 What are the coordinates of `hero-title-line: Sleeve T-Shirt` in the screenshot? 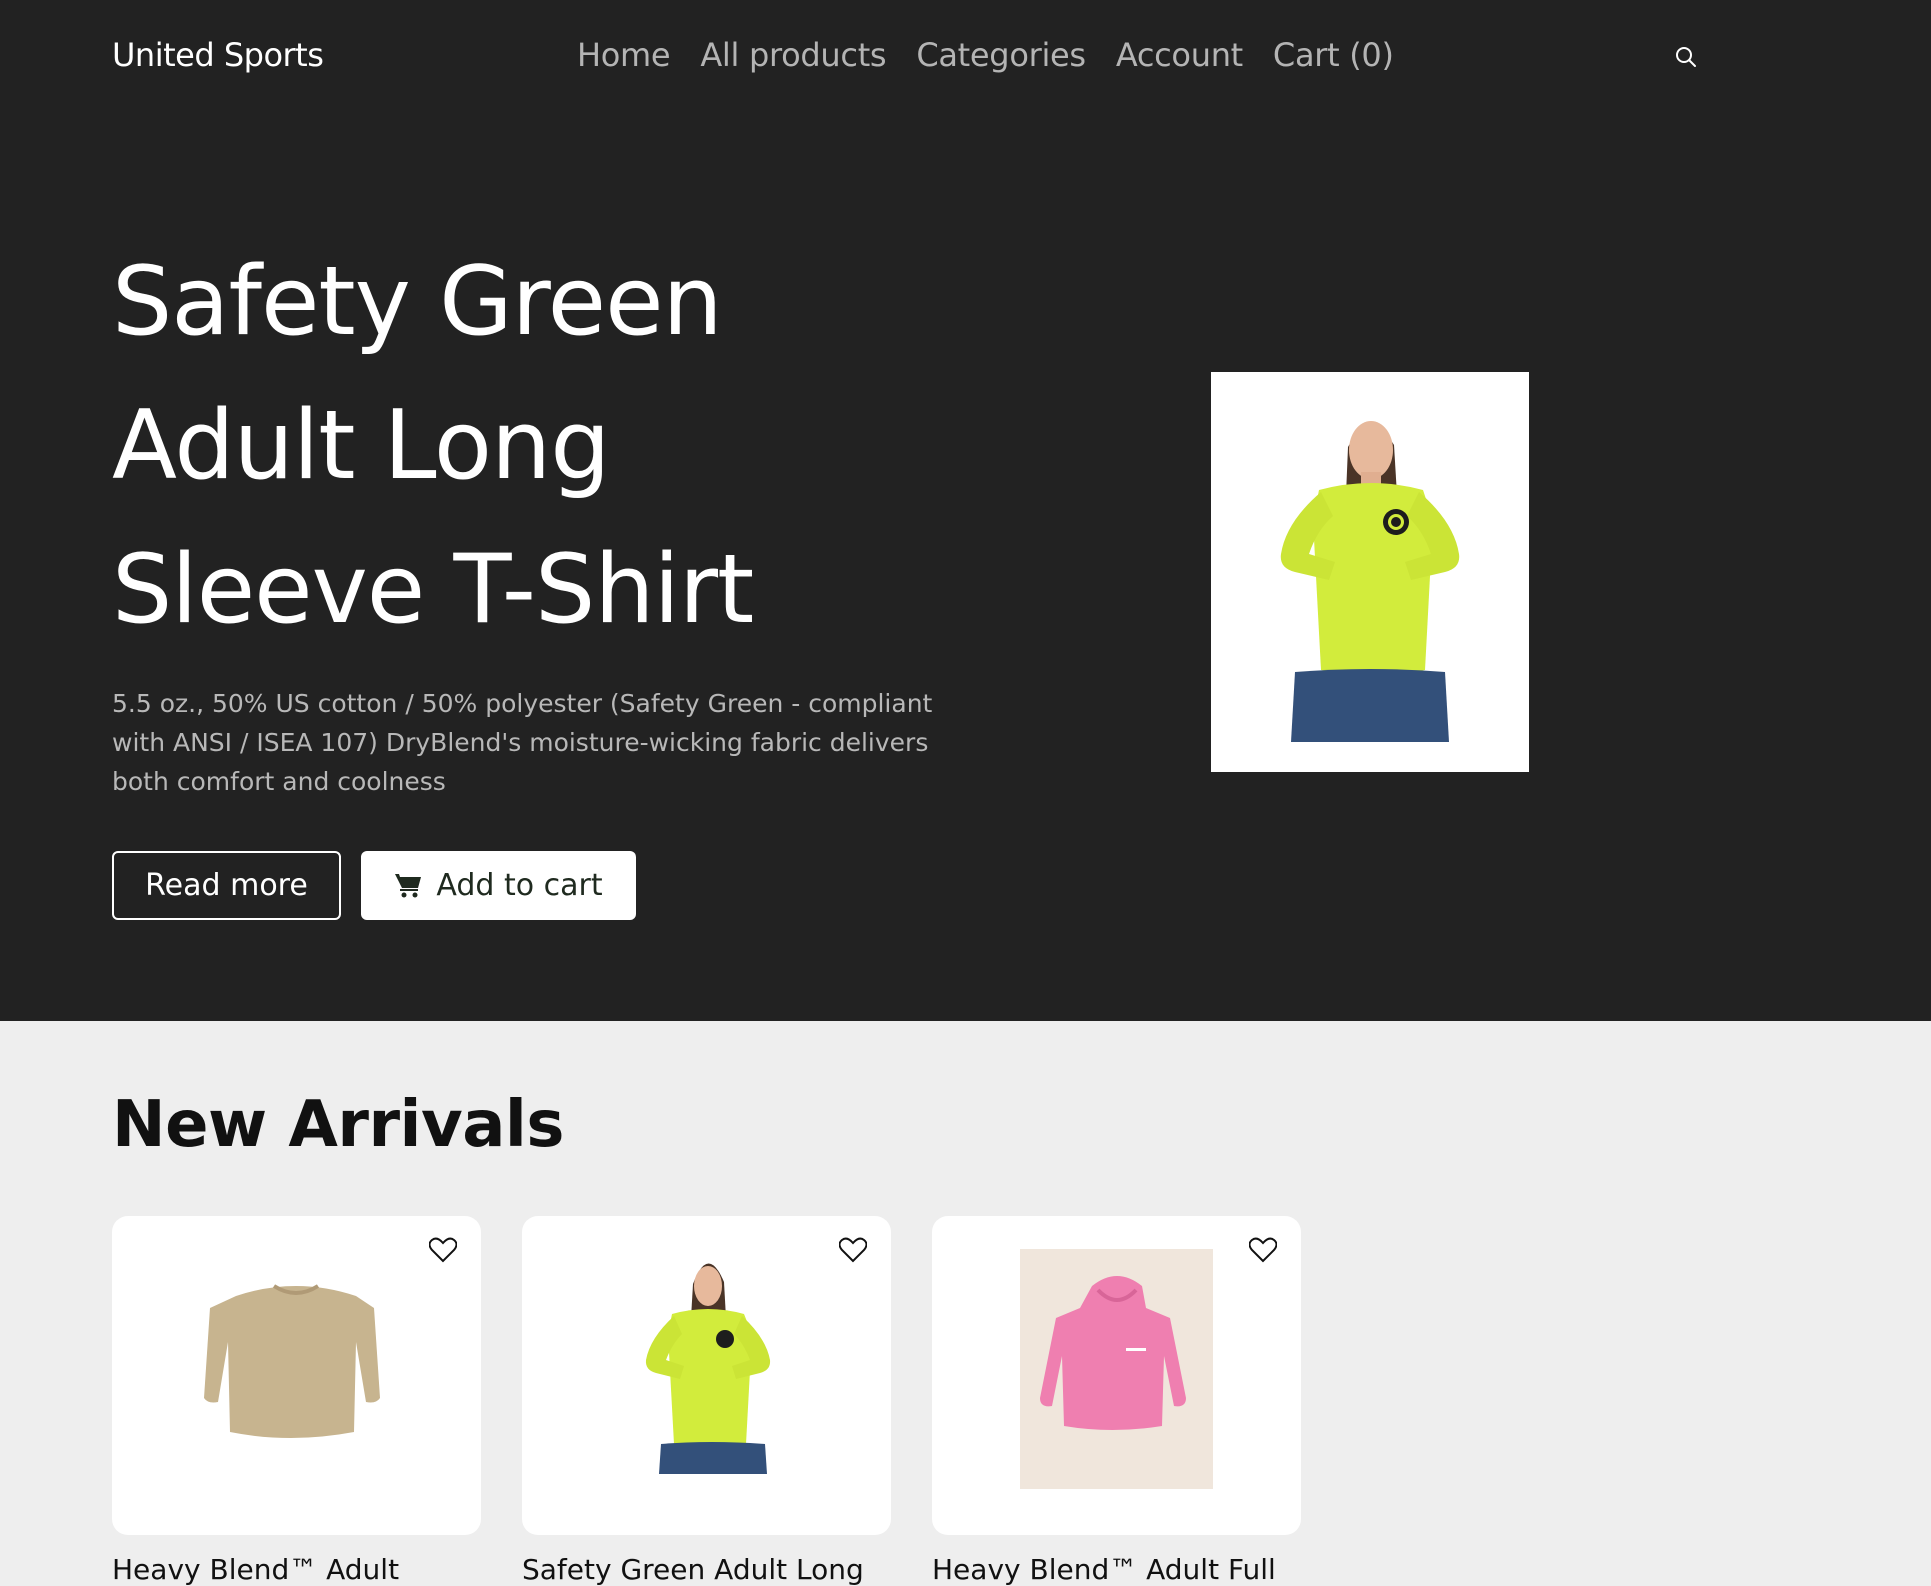 It's located at (433, 590).